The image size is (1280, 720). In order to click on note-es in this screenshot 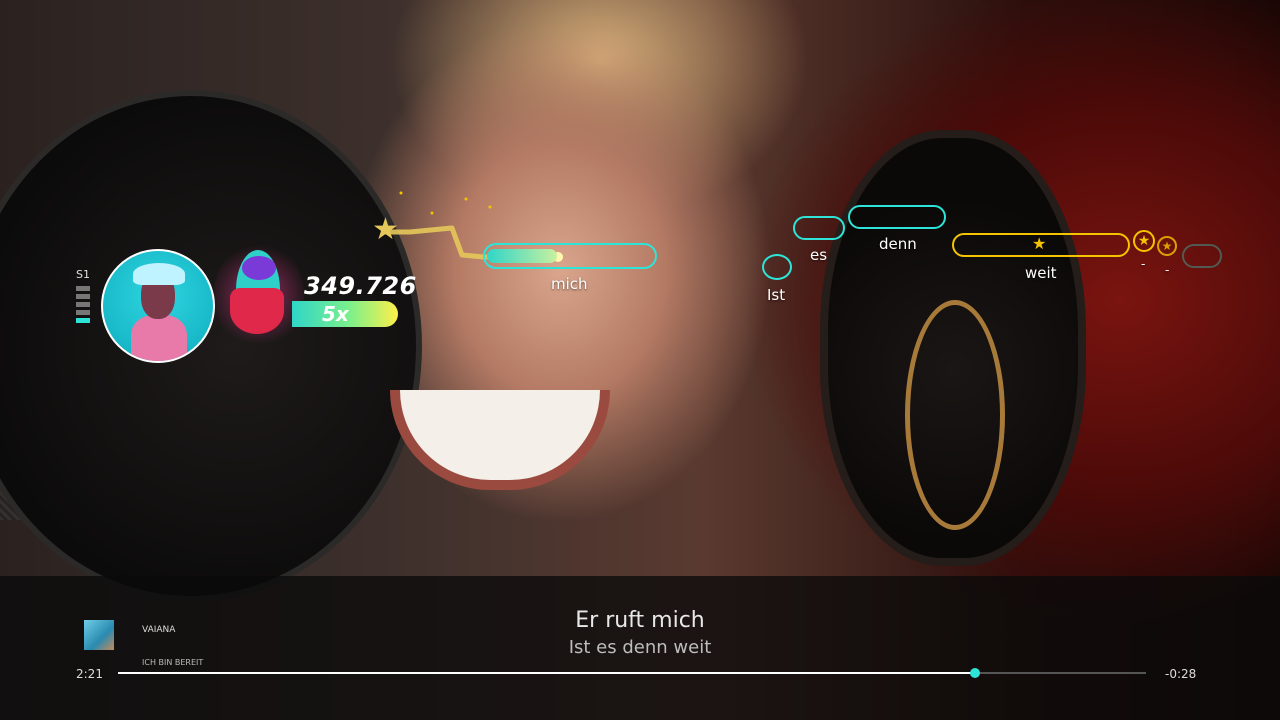, I will do `click(819, 228)`.